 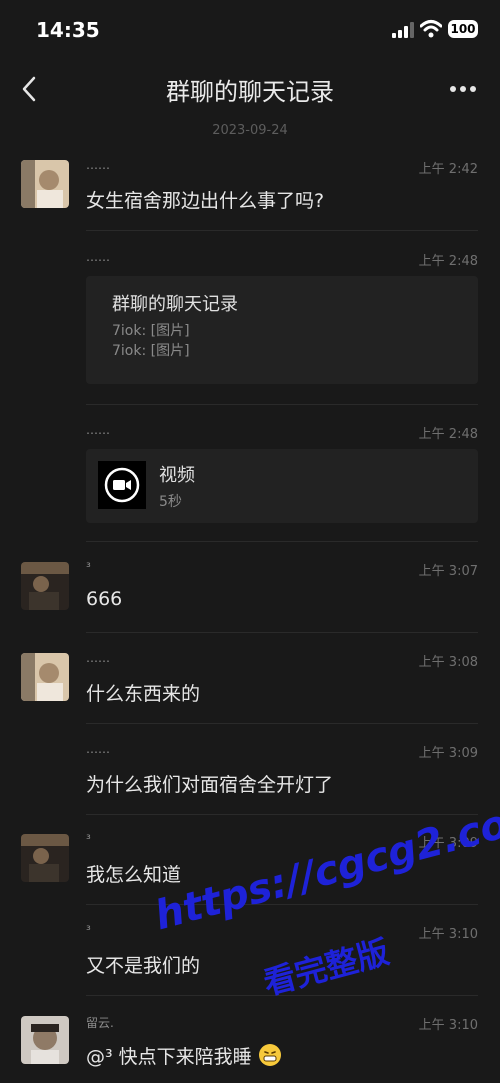 What do you see at coordinates (175, 304) in the screenshot?
I see `card-title: 群聊的聊天记录` at bounding box center [175, 304].